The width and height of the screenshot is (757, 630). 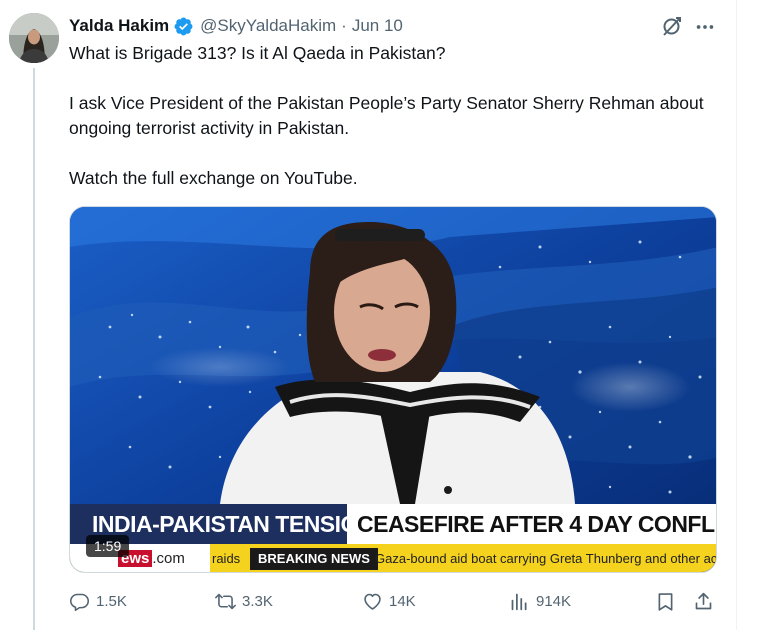 I want to click on column-divider, so click(x=736, y=315).